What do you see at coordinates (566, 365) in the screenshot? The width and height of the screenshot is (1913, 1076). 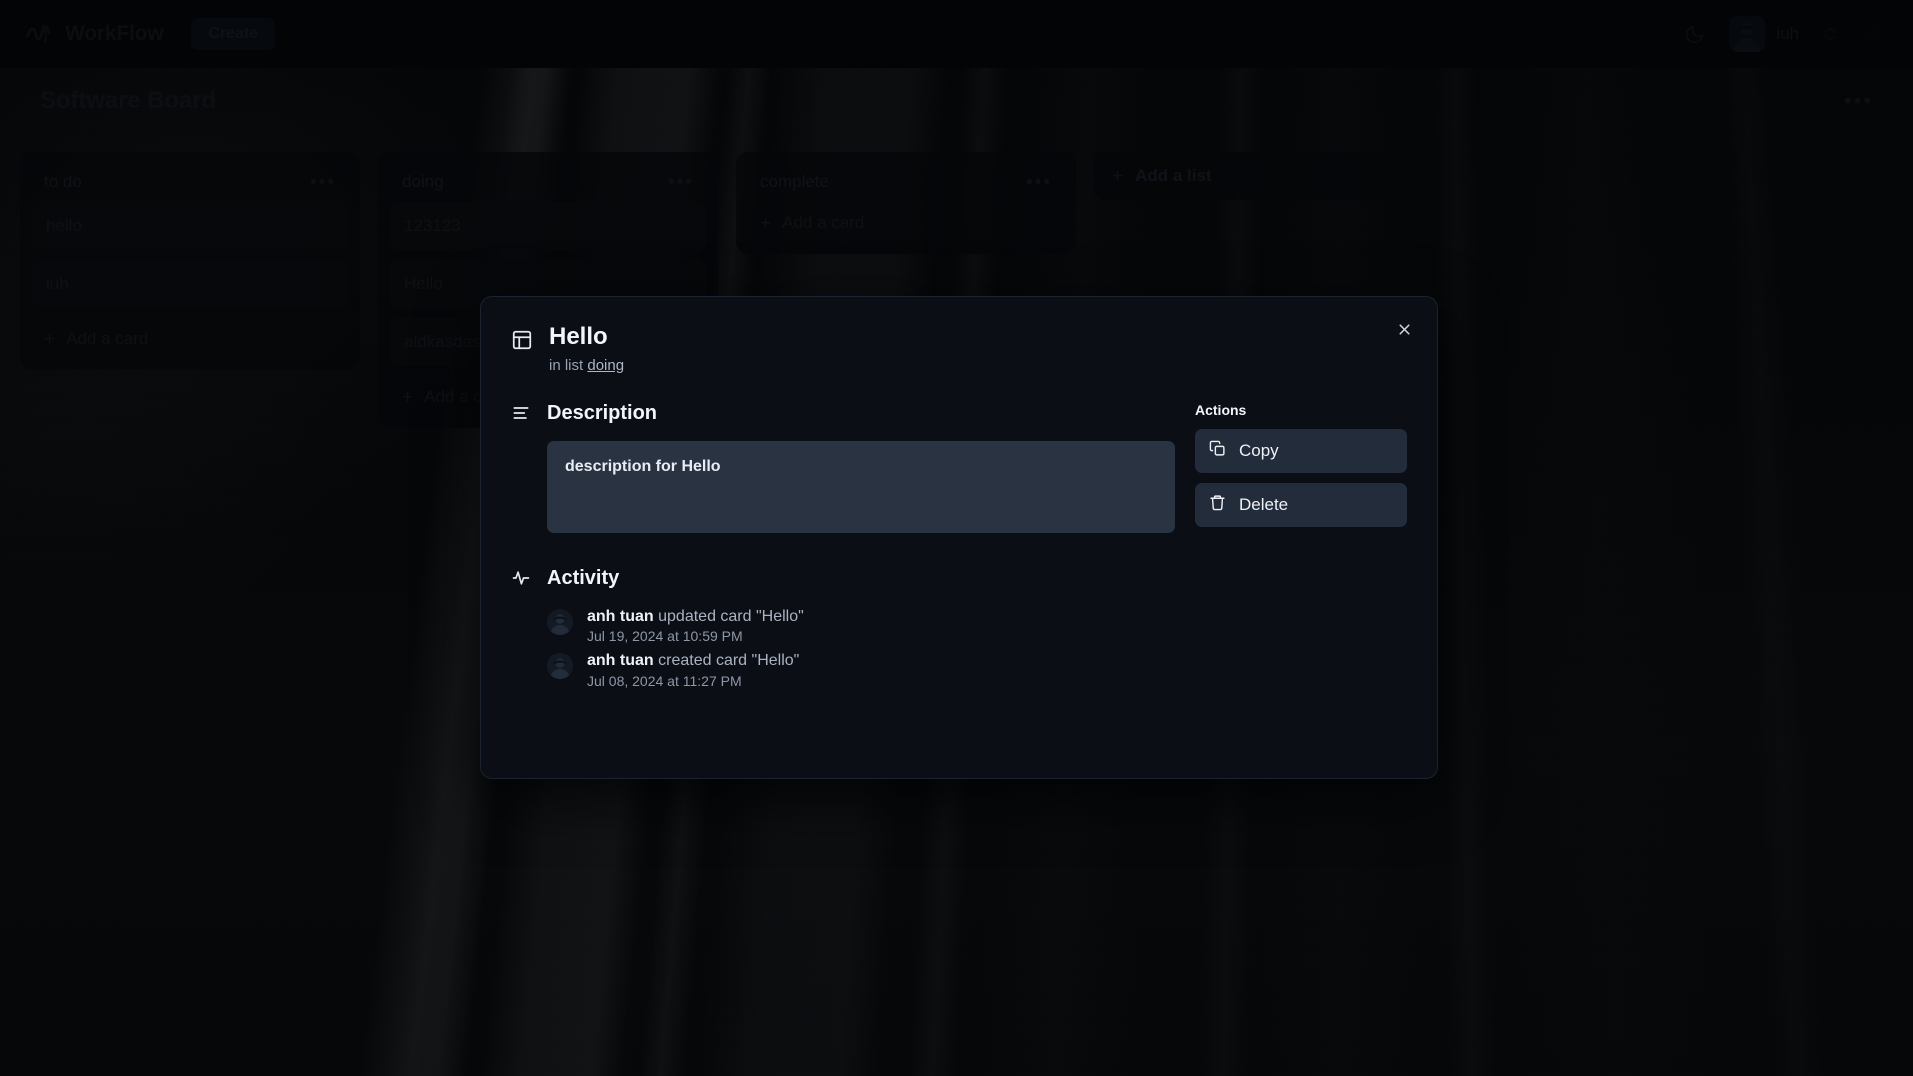 I see `subtitle-prefix: in list` at bounding box center [566, 365].